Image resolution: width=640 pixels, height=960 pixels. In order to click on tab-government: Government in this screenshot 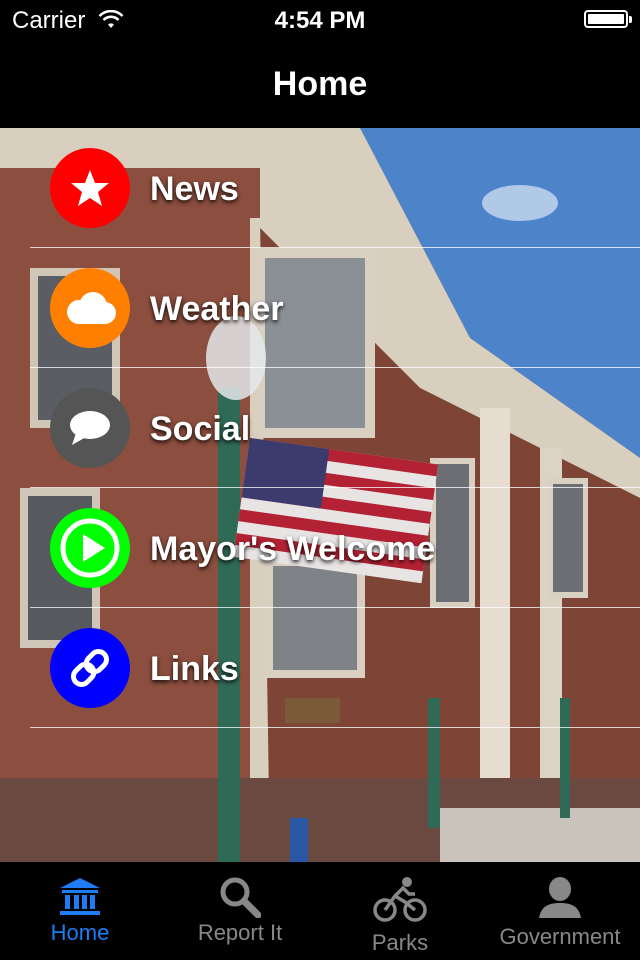, I will do `click(560, 911)`.